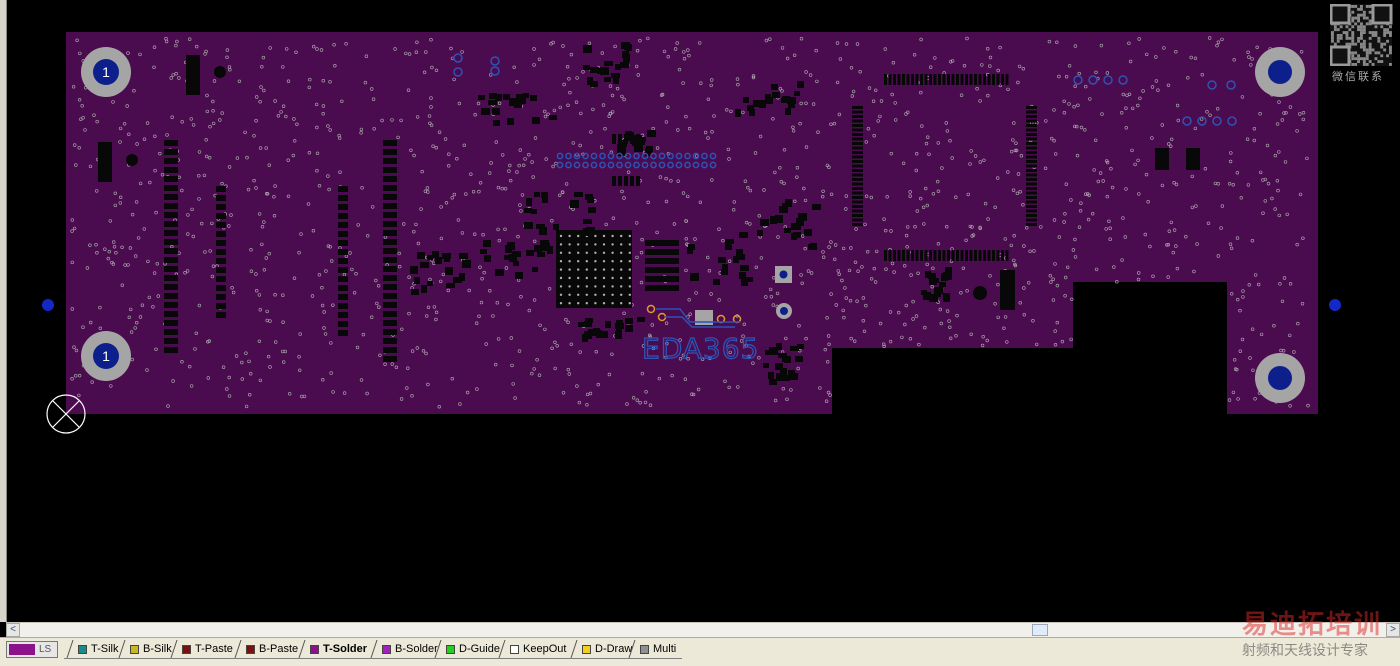 The width and height of the screenshot is (1400, 666). I want to click on current-layer-color, so click(22, 649).